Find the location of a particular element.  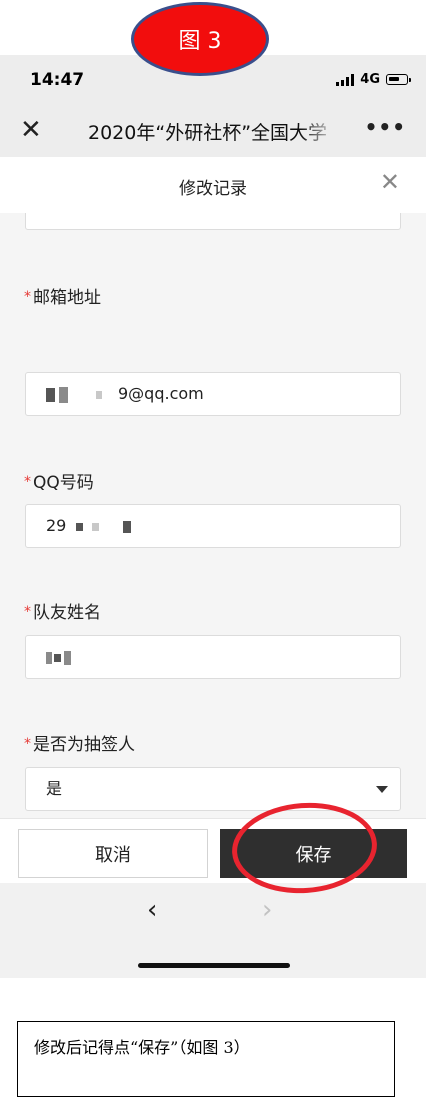

teammate-label-text: 队友姓名 is located at coordinates (67, 613).